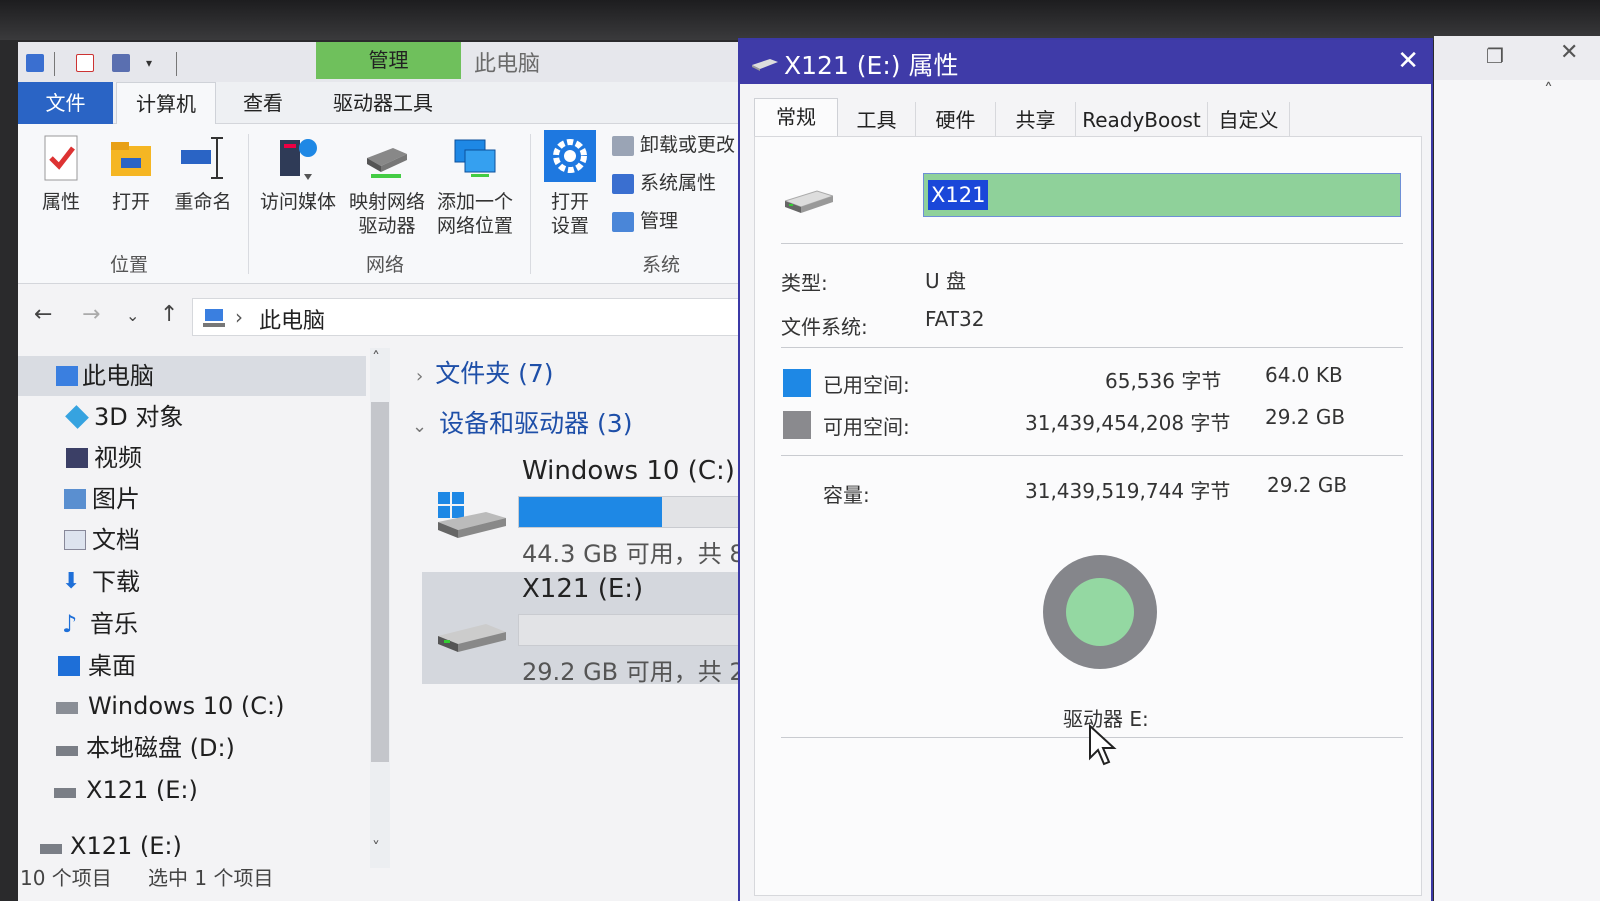  What do you see at coordinates (192, 624) in the screenshot?
I see `sidebar-item-music: ♪ 音乐` at bounding box center [192, 624].